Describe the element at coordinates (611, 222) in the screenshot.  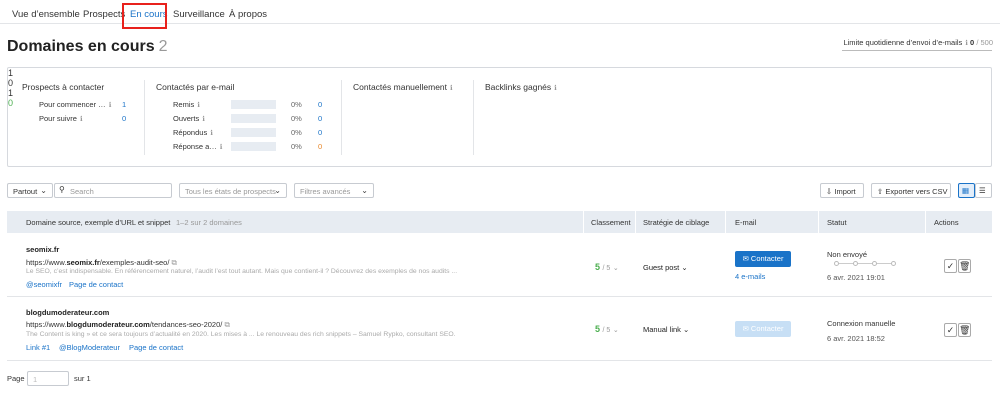
I see `header-rank: Classement` at that location.